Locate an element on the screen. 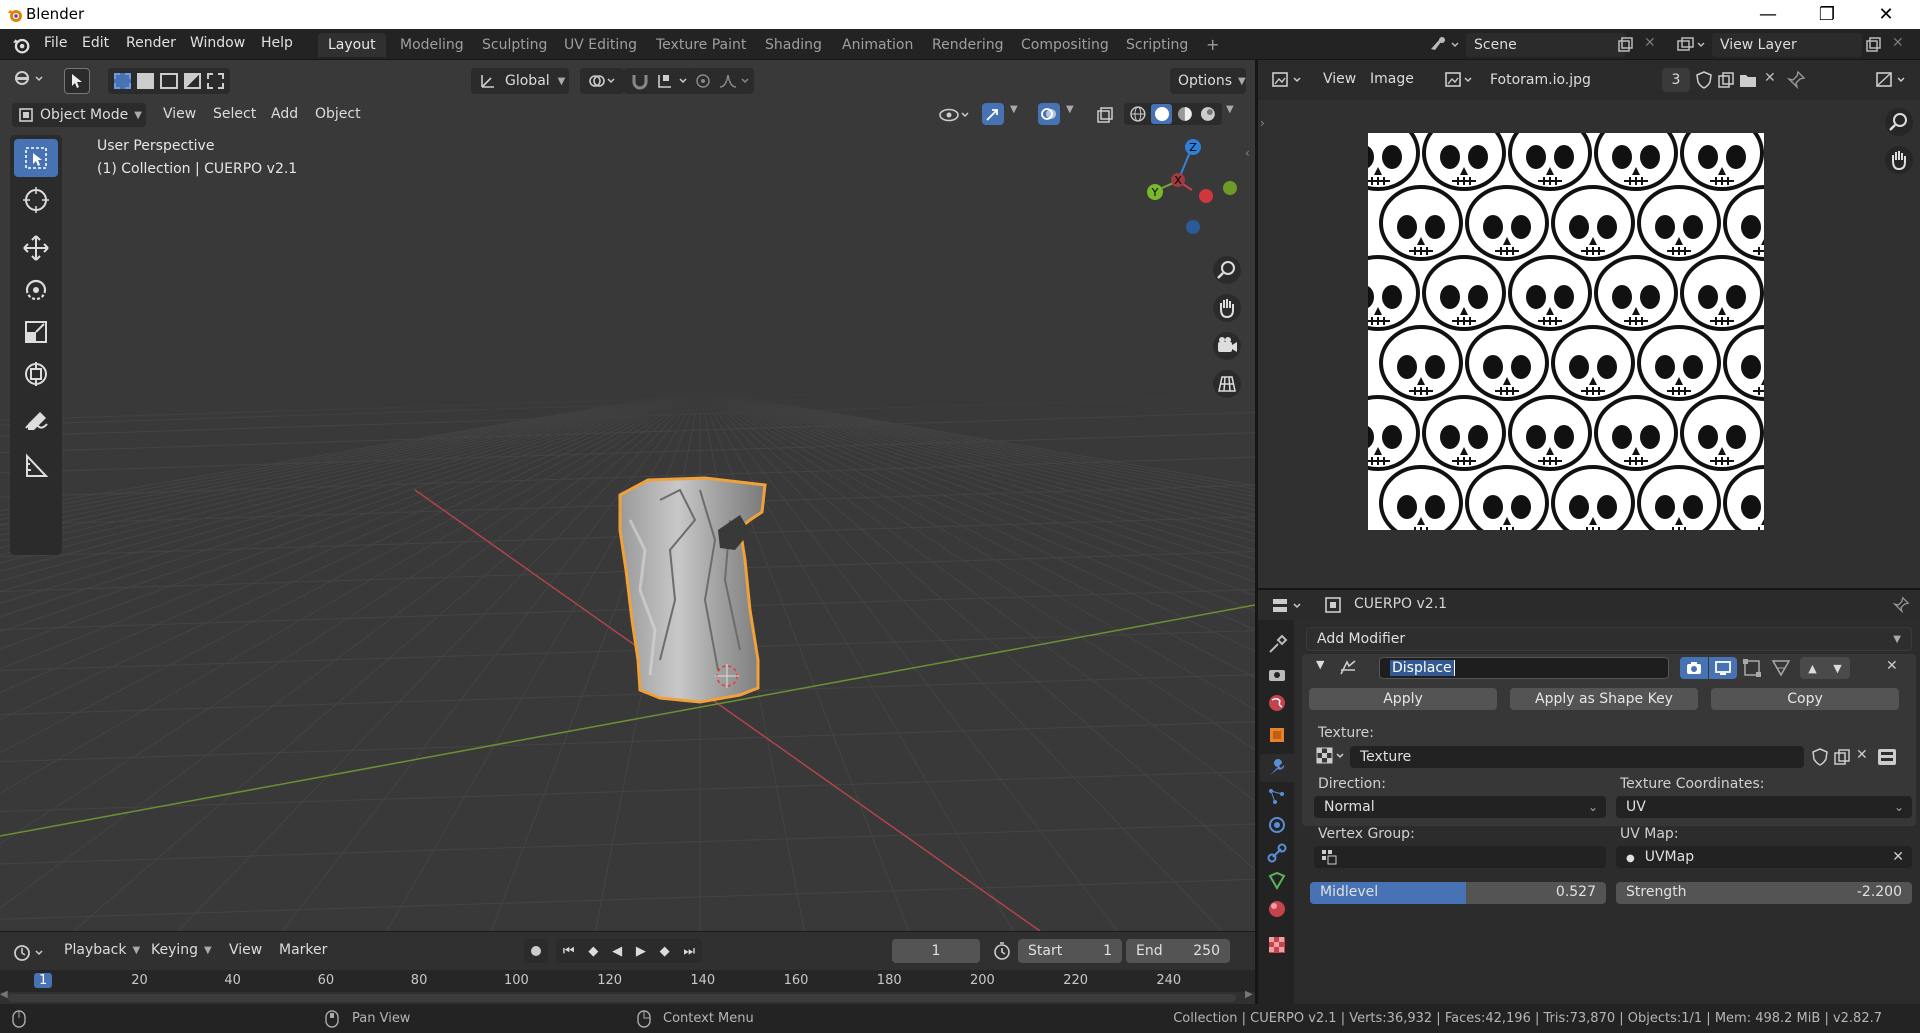 The width and height of the screenshot is (1920, 1033). edit-mode-cage-icon is located at coordinates (1753, 668).